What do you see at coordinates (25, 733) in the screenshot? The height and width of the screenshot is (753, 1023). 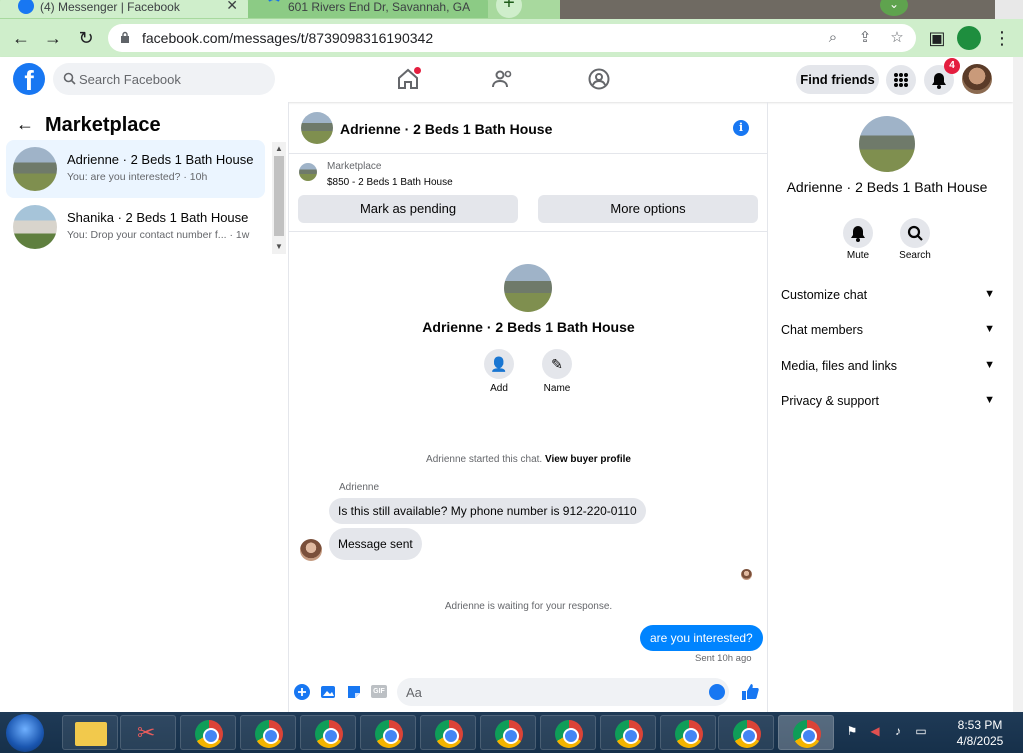 I see `start-button-icon` at bounding box center [25, 733].